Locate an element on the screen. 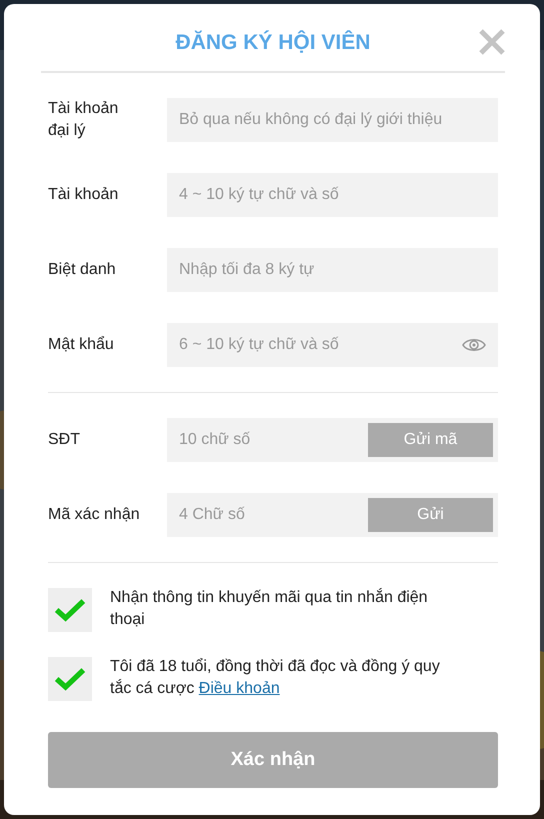 This screenshot has height=819, width=544. eye-icon is located at coordinates (474, 345).